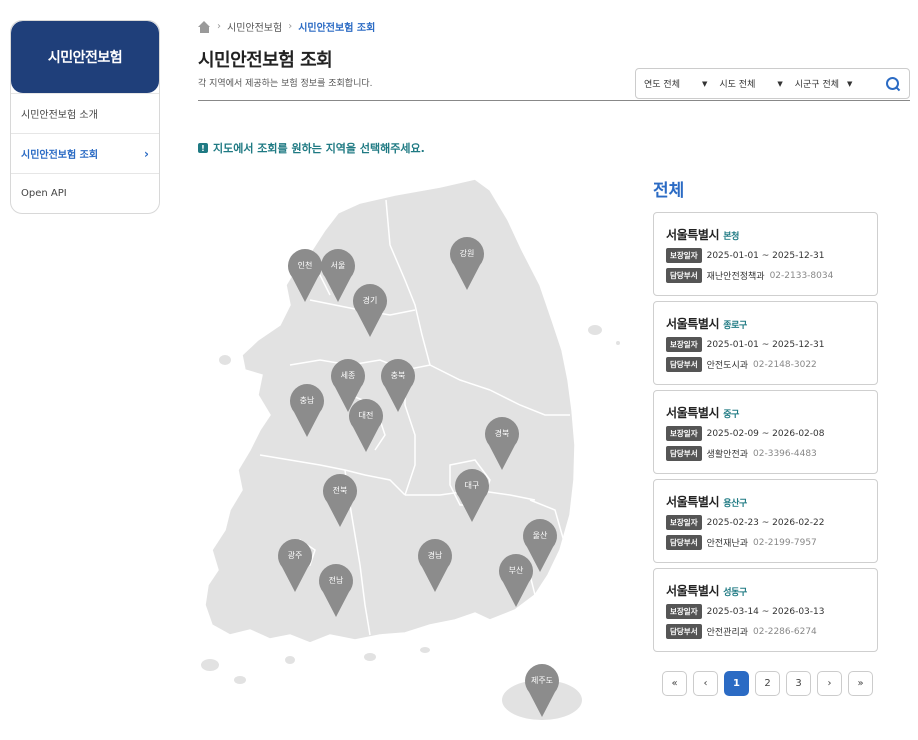 The width and height of the screenshot is (918, 740). I want to click on chevron-right-icon: ›, so click(146, 153).